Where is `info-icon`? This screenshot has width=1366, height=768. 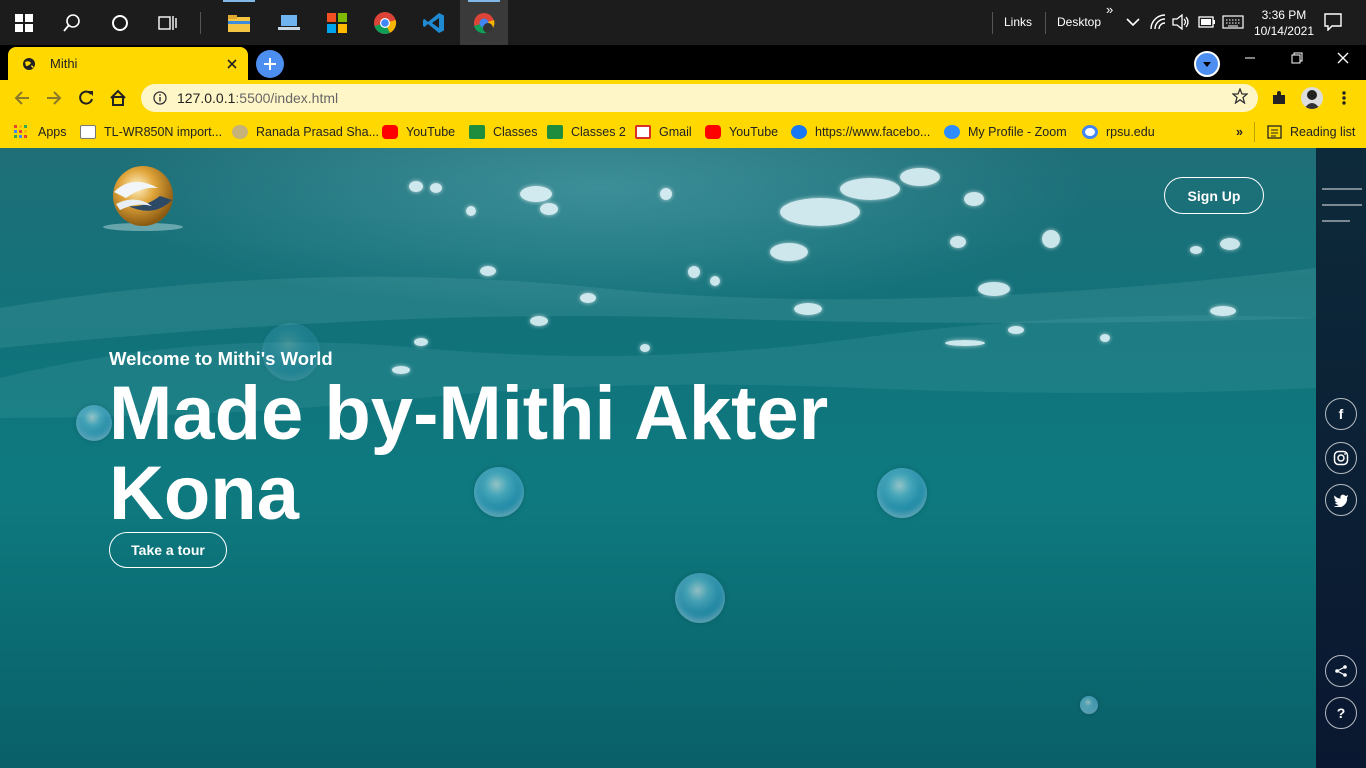 info-icon is located at coordinates (160, 98).